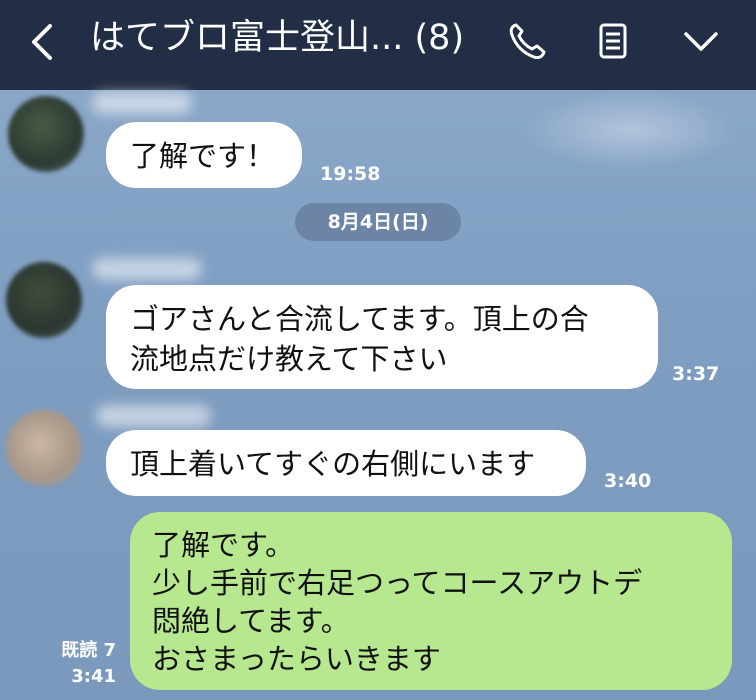  I want to click on message-text: 了解です！, so click(203, 156).